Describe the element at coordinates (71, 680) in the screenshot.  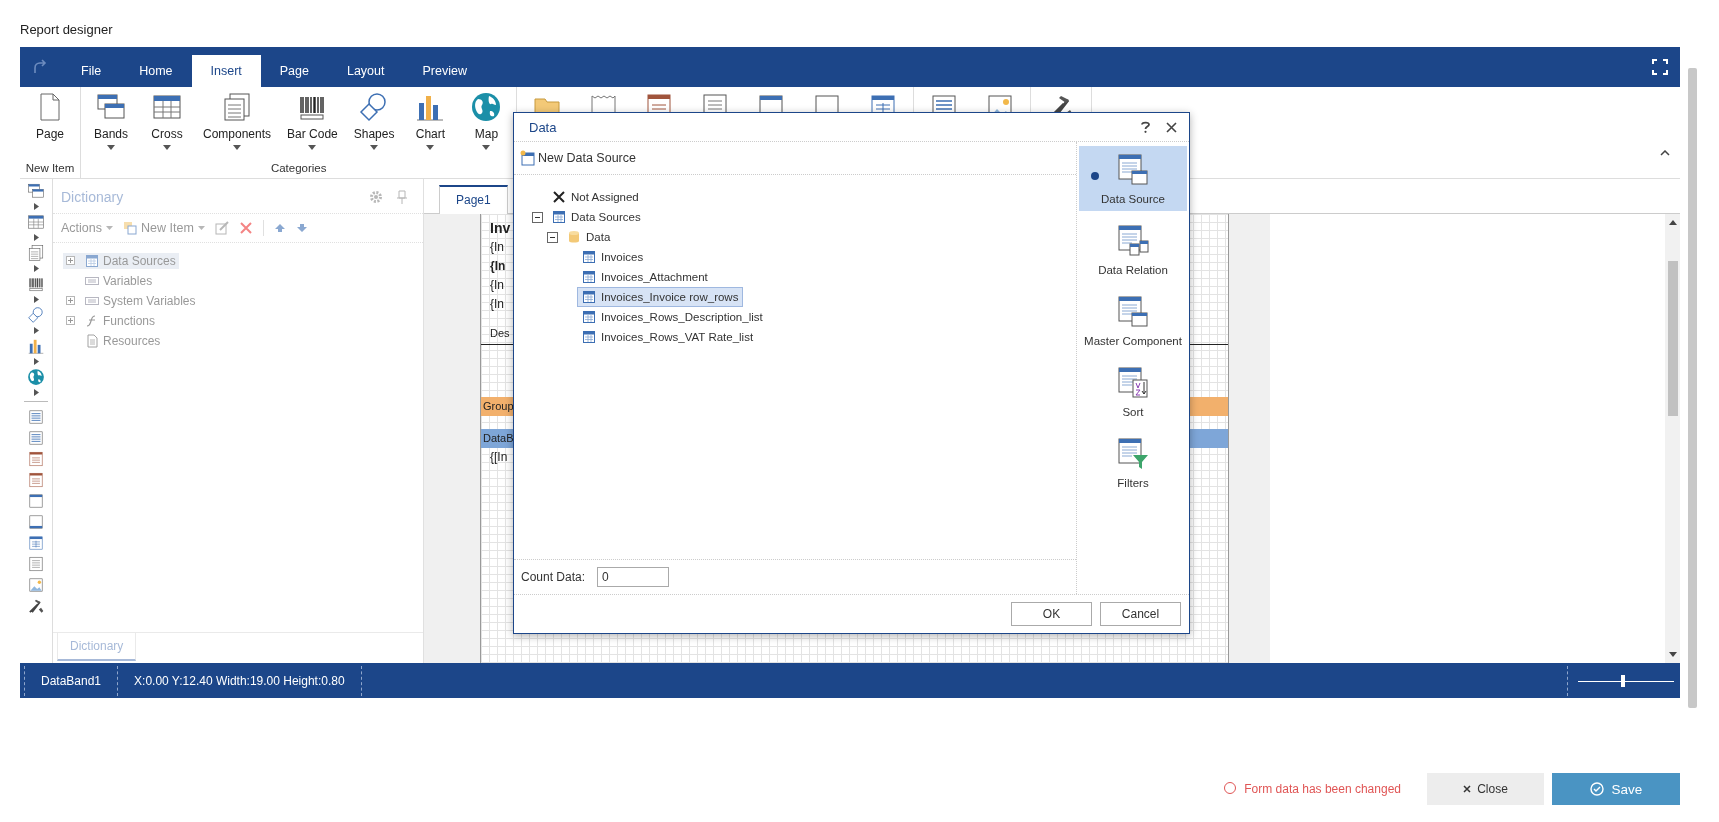
I see `component-name: DataBand1` at that location.